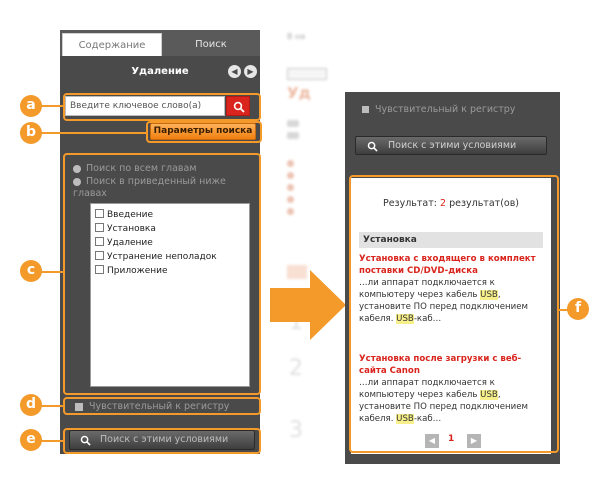  I want to click on checkbox-icon, so click(365, 109).